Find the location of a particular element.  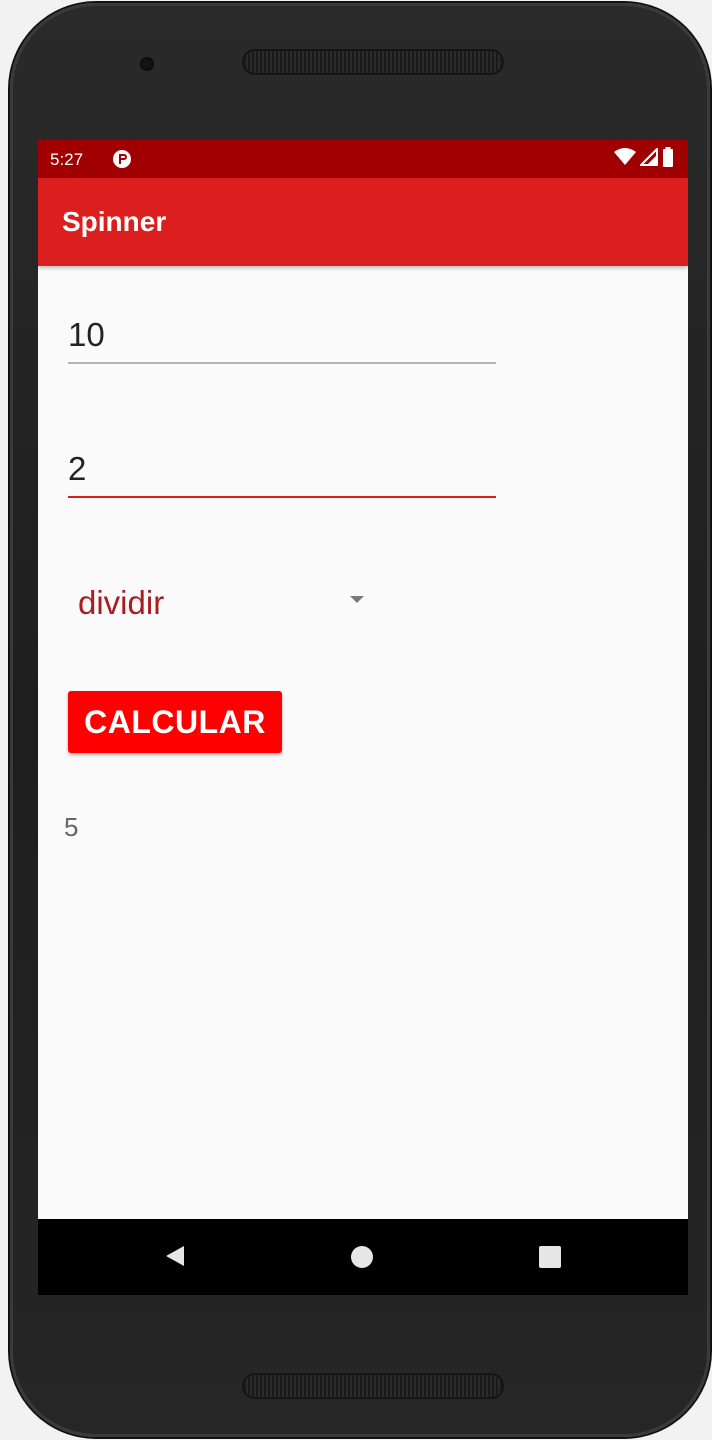

first-number-field: 10 is located at coordinates (282, 336).